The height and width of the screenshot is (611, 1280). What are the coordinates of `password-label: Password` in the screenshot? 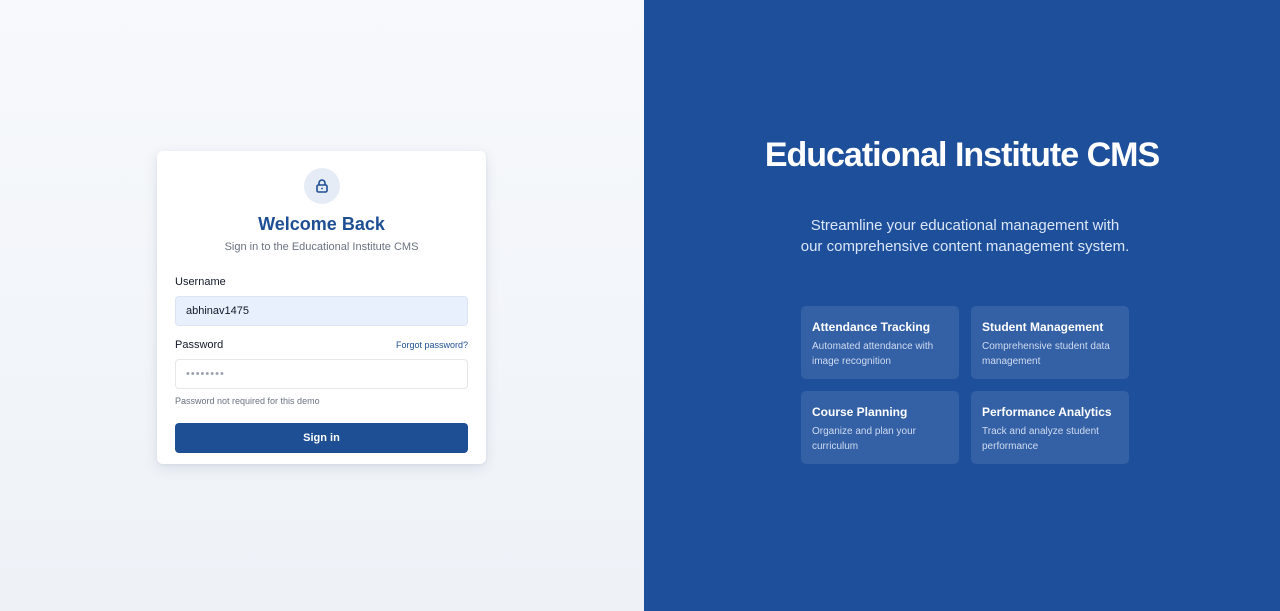 It's located at (199, 345).